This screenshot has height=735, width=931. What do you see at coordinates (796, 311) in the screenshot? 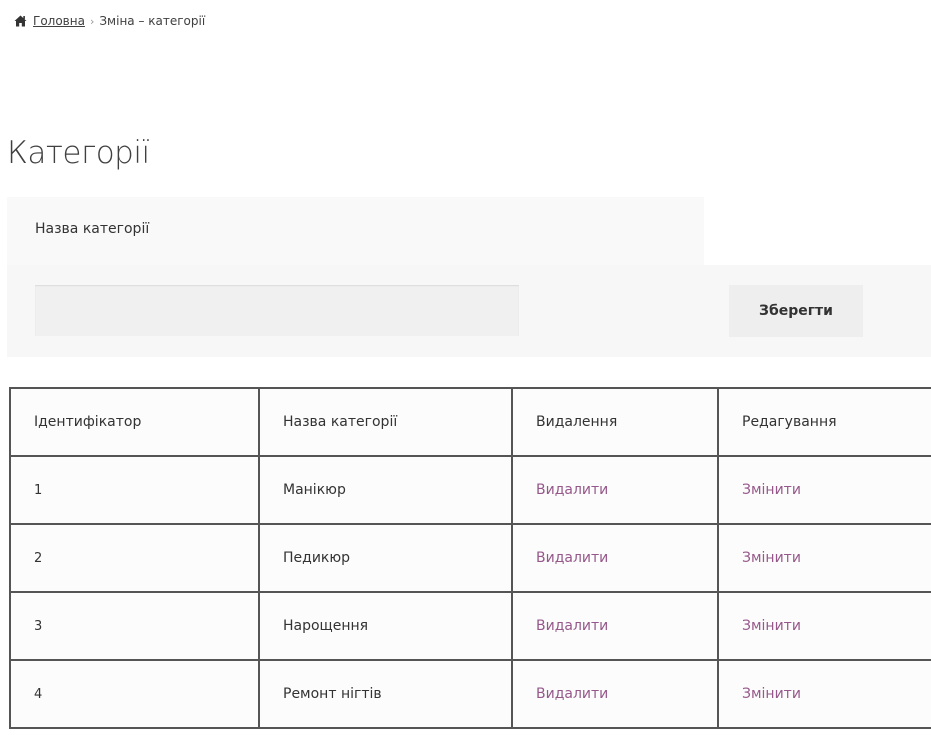
I see `save-button: Зберегти` at bounding box center [796, 311].